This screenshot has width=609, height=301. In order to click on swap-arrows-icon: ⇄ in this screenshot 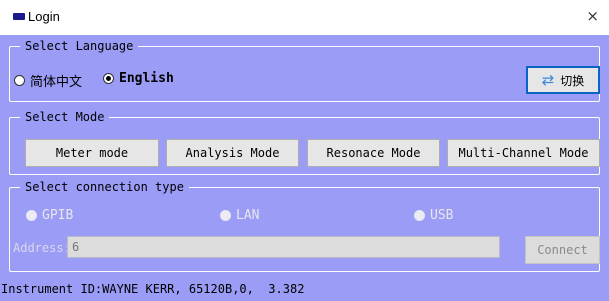, I will do `click(548, 80)`.